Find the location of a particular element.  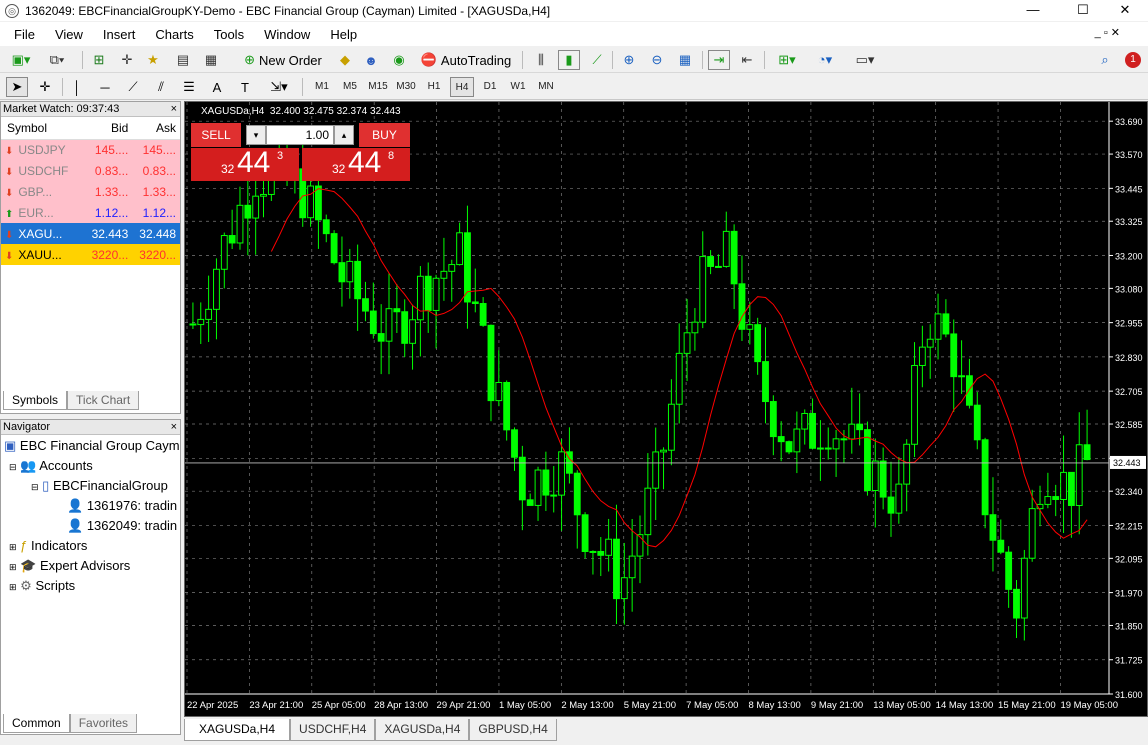

fibonacci-icon: ☰ is located at coordinates (189, 87).